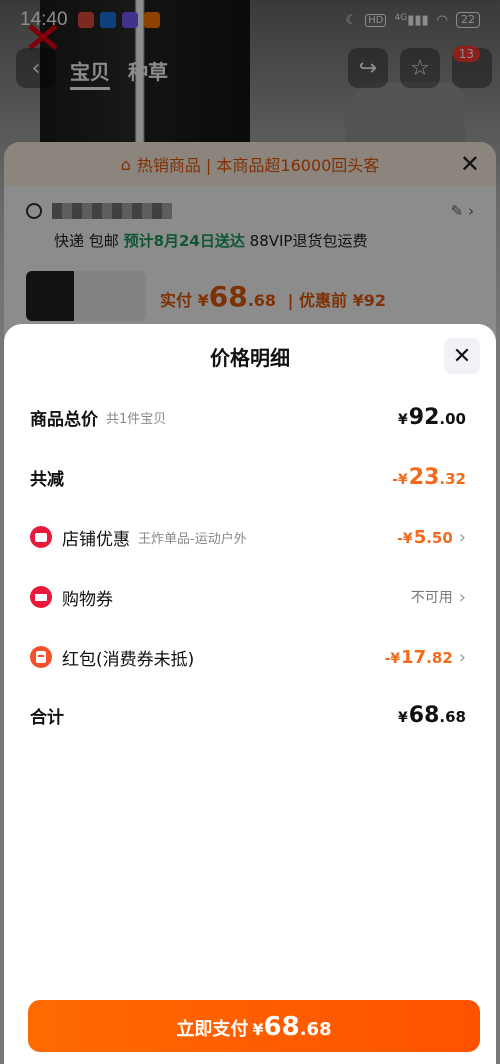 This screenshot has height=1064, width=500. Describe the element at coordinates (248, 537) in the screenshot. I see `row-shop-discount: 店铺优惠 王炸单品-运动户外 -¥ 5.50 ›` at that location.